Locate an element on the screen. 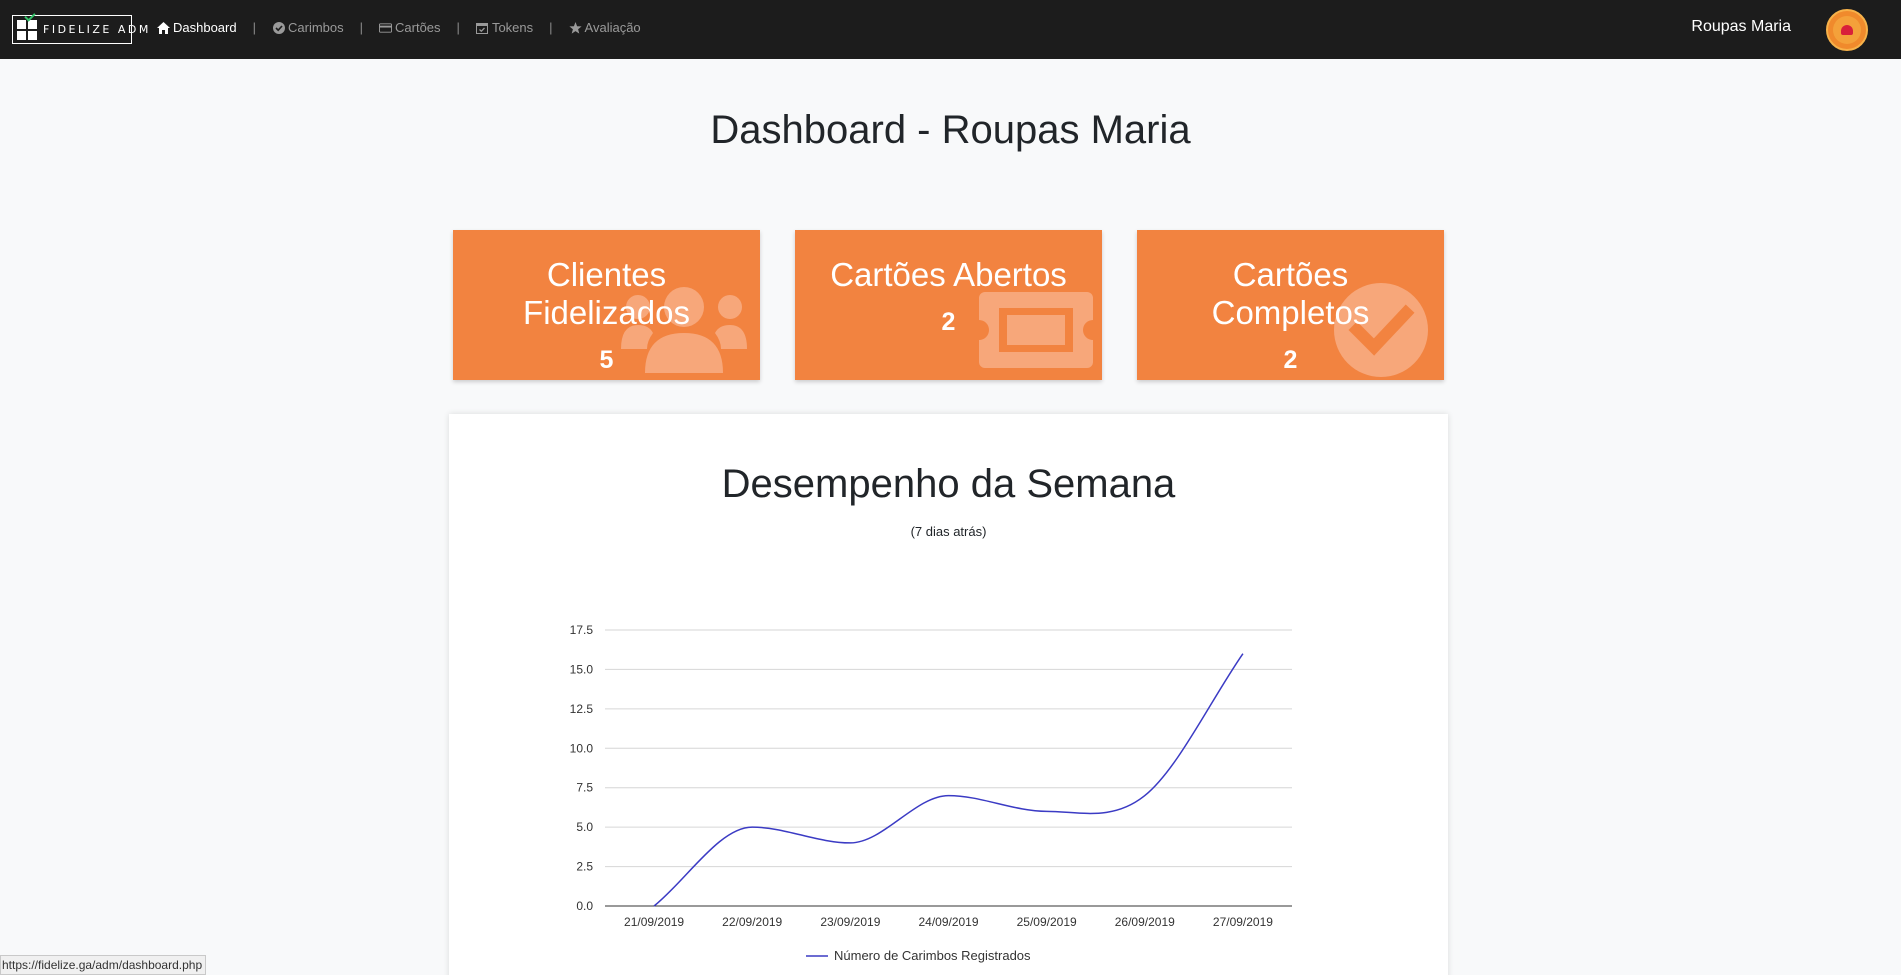 The height and width of the screenshot is (975, 1901). star-icon is located at coordinates (575, 27).